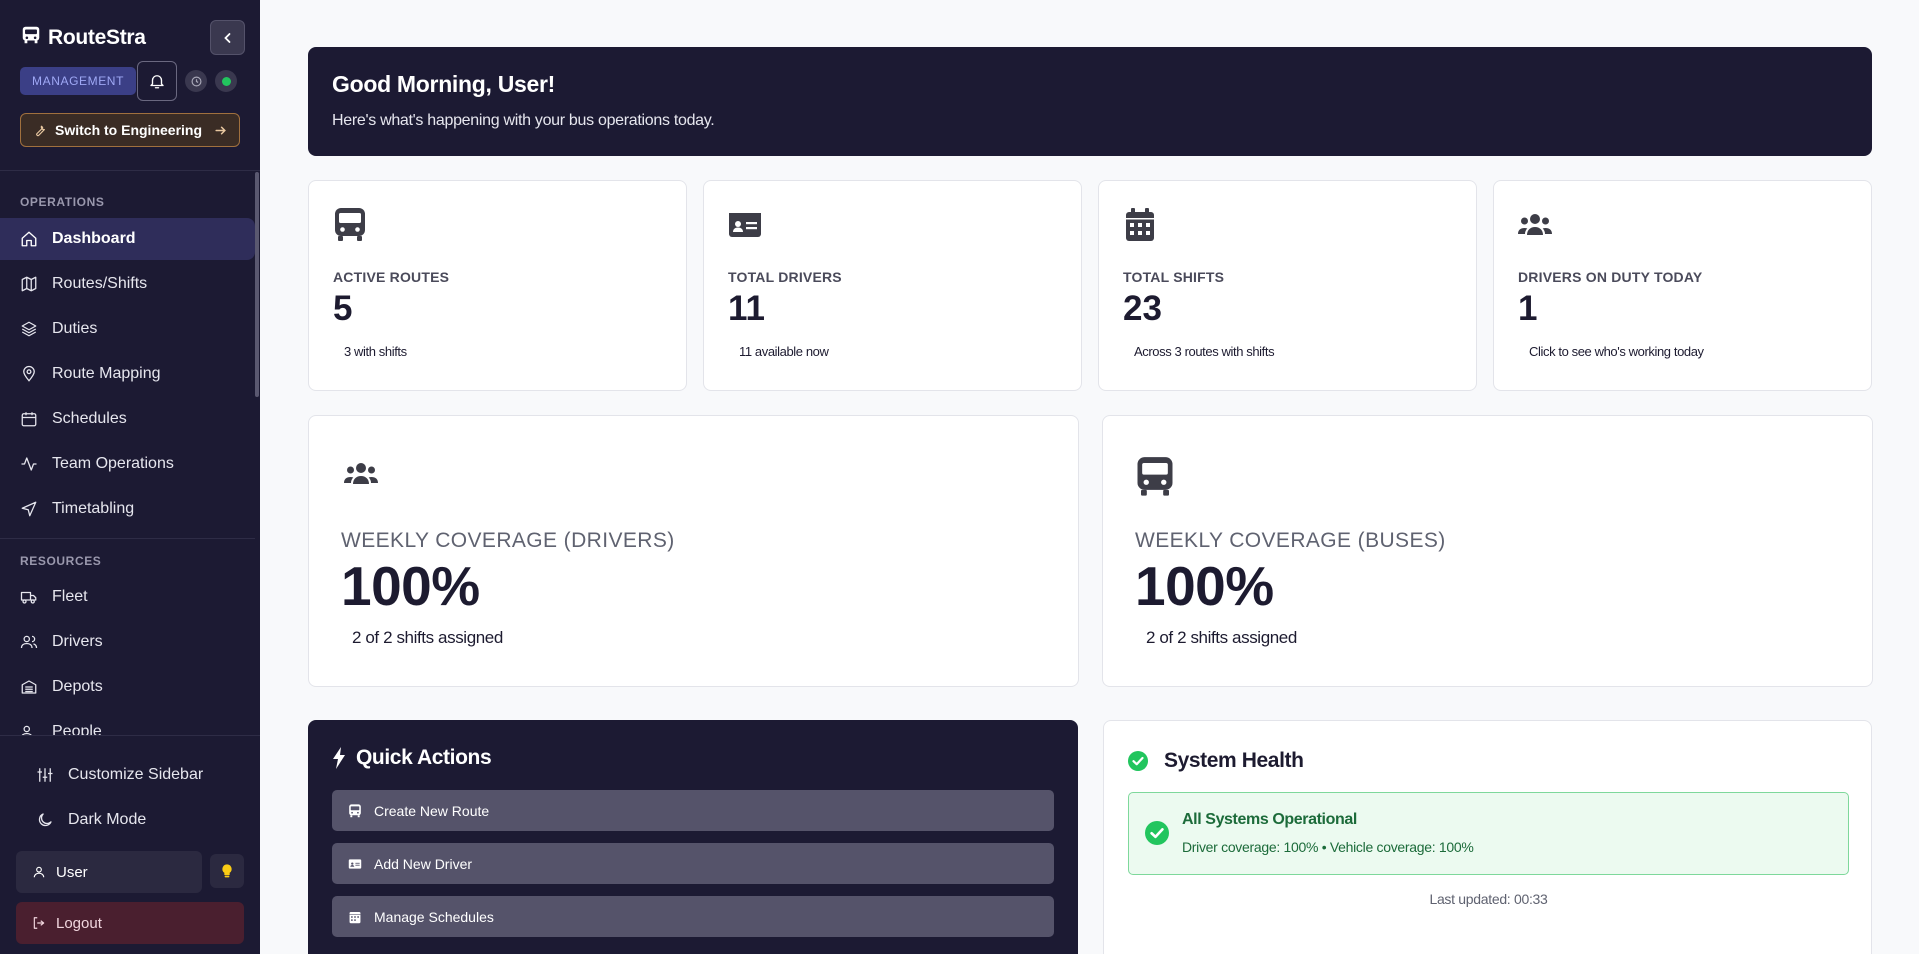  I want to click on calendar-small-icon, so click(355, 917).